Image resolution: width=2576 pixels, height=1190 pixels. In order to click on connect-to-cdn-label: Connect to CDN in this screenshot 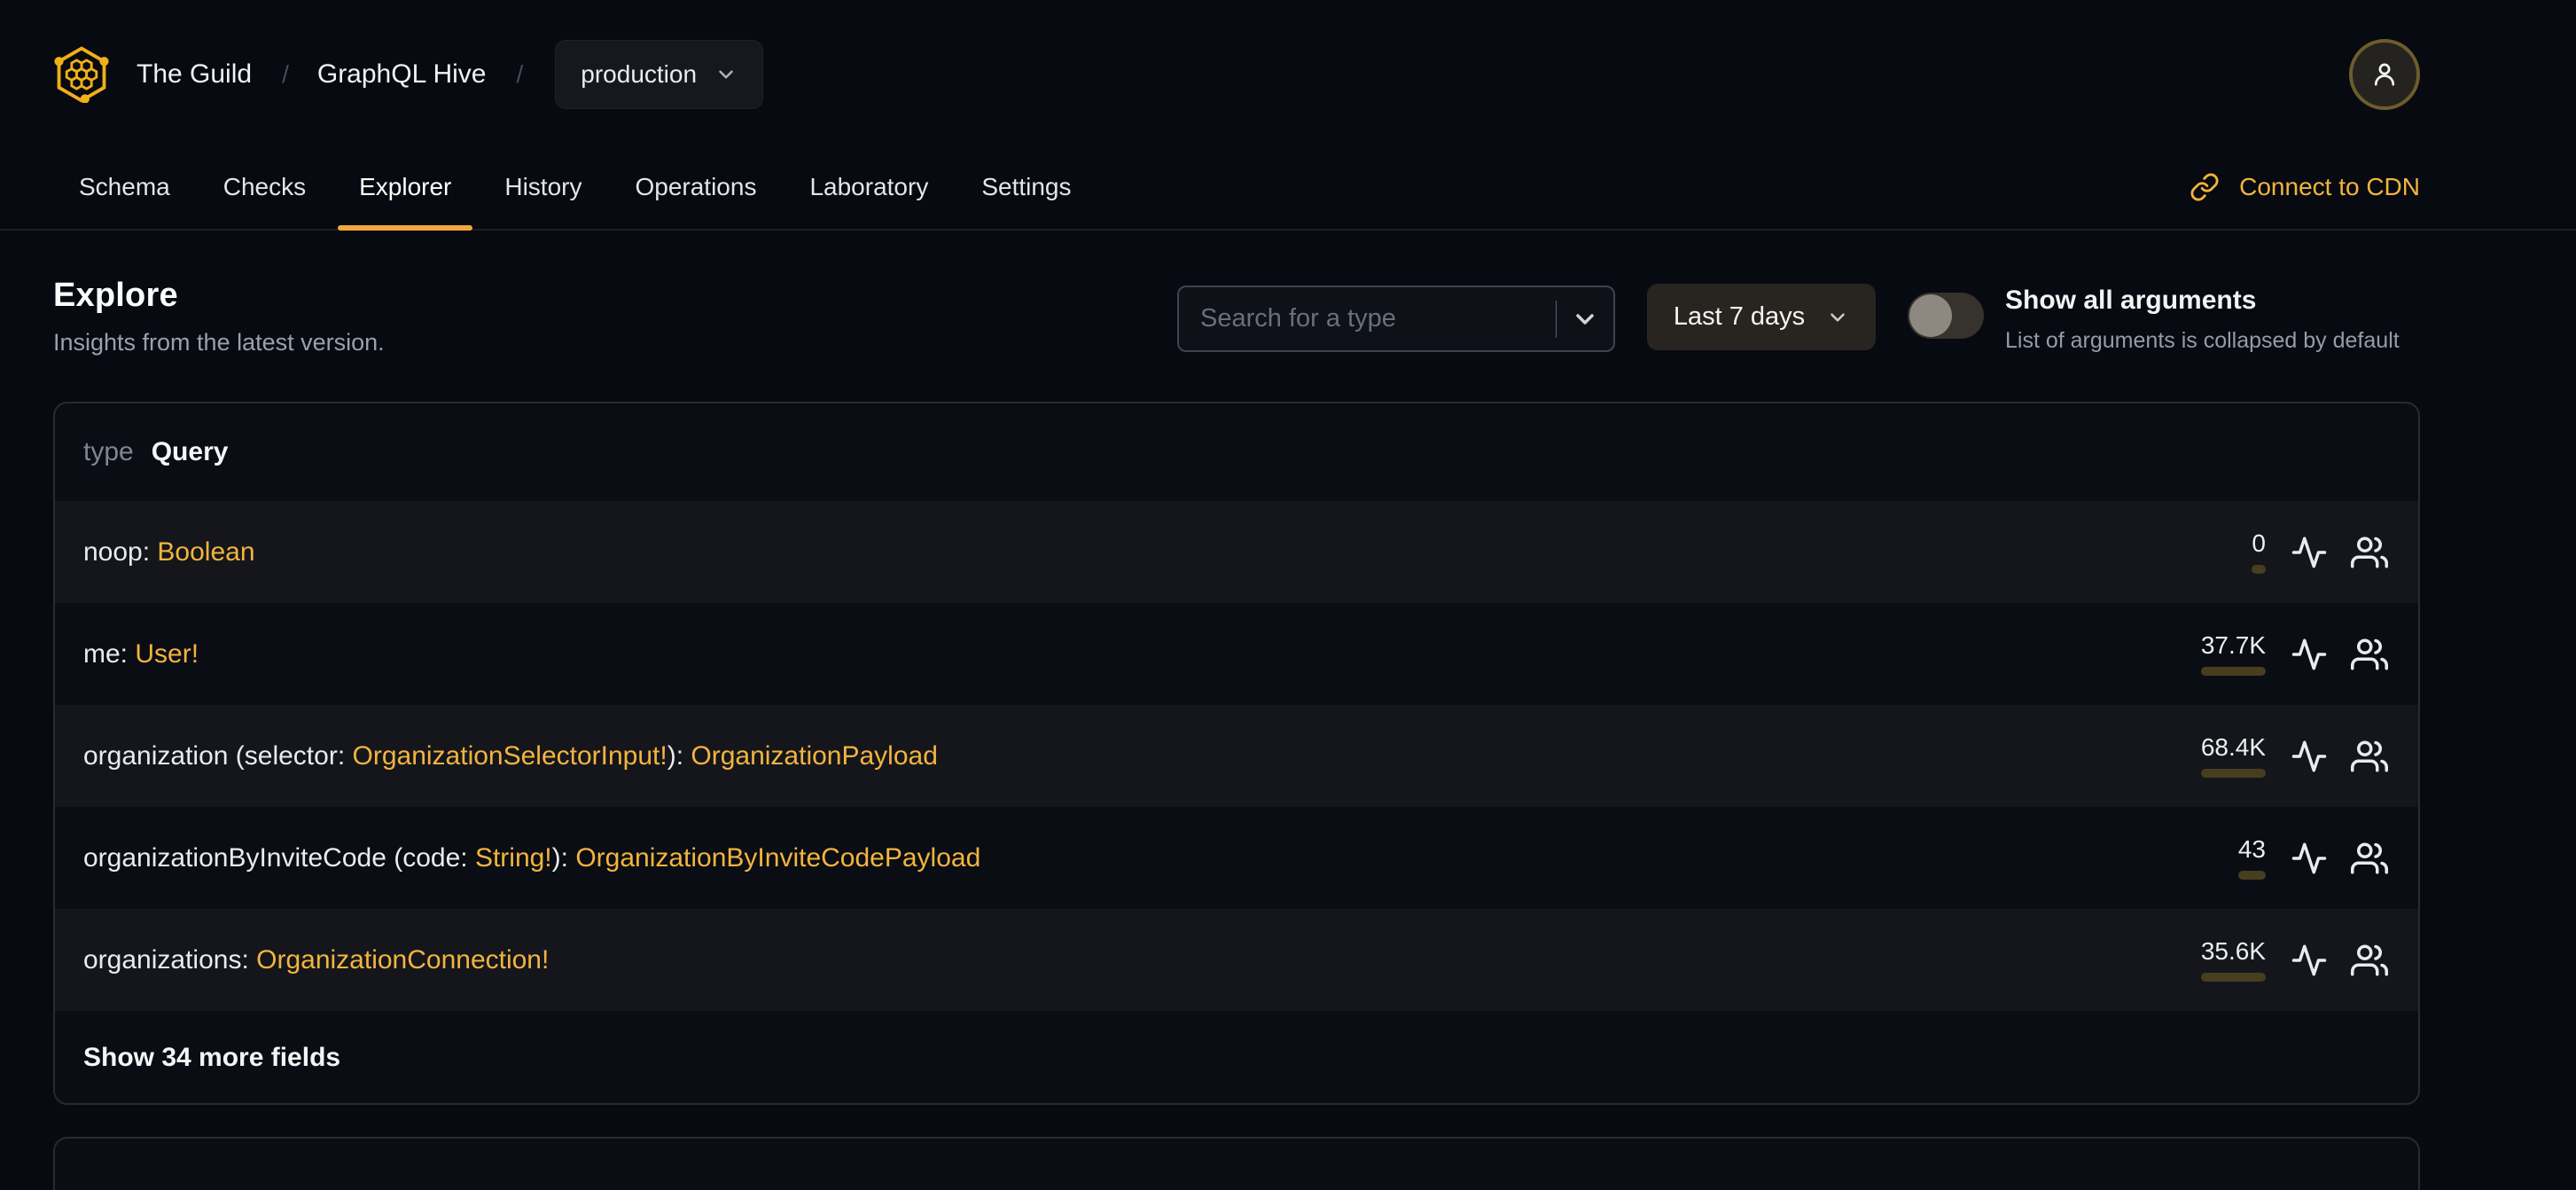, I will do `click(2329, 186)`.